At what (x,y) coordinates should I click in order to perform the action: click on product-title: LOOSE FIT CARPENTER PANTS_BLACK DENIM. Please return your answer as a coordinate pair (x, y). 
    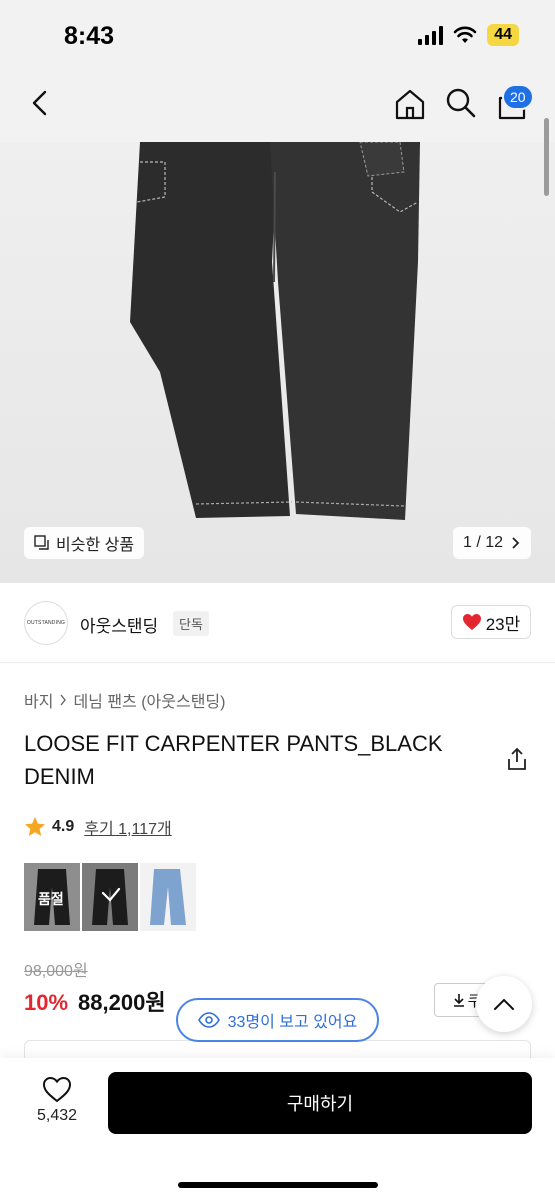
    Looking at the image, I should click on (233, 760).